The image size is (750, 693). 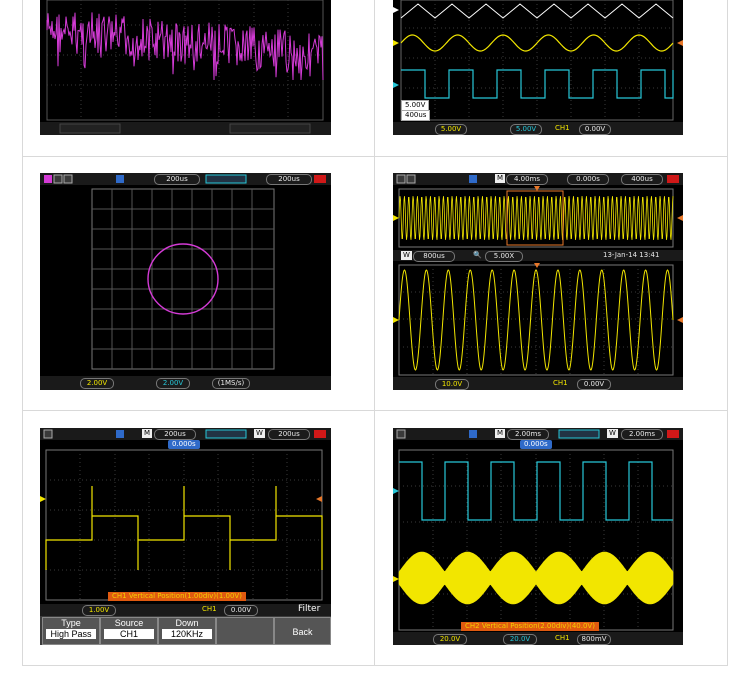 I want to click on ch2-volt-readout: 5.00V, so click(x=526, y=129).